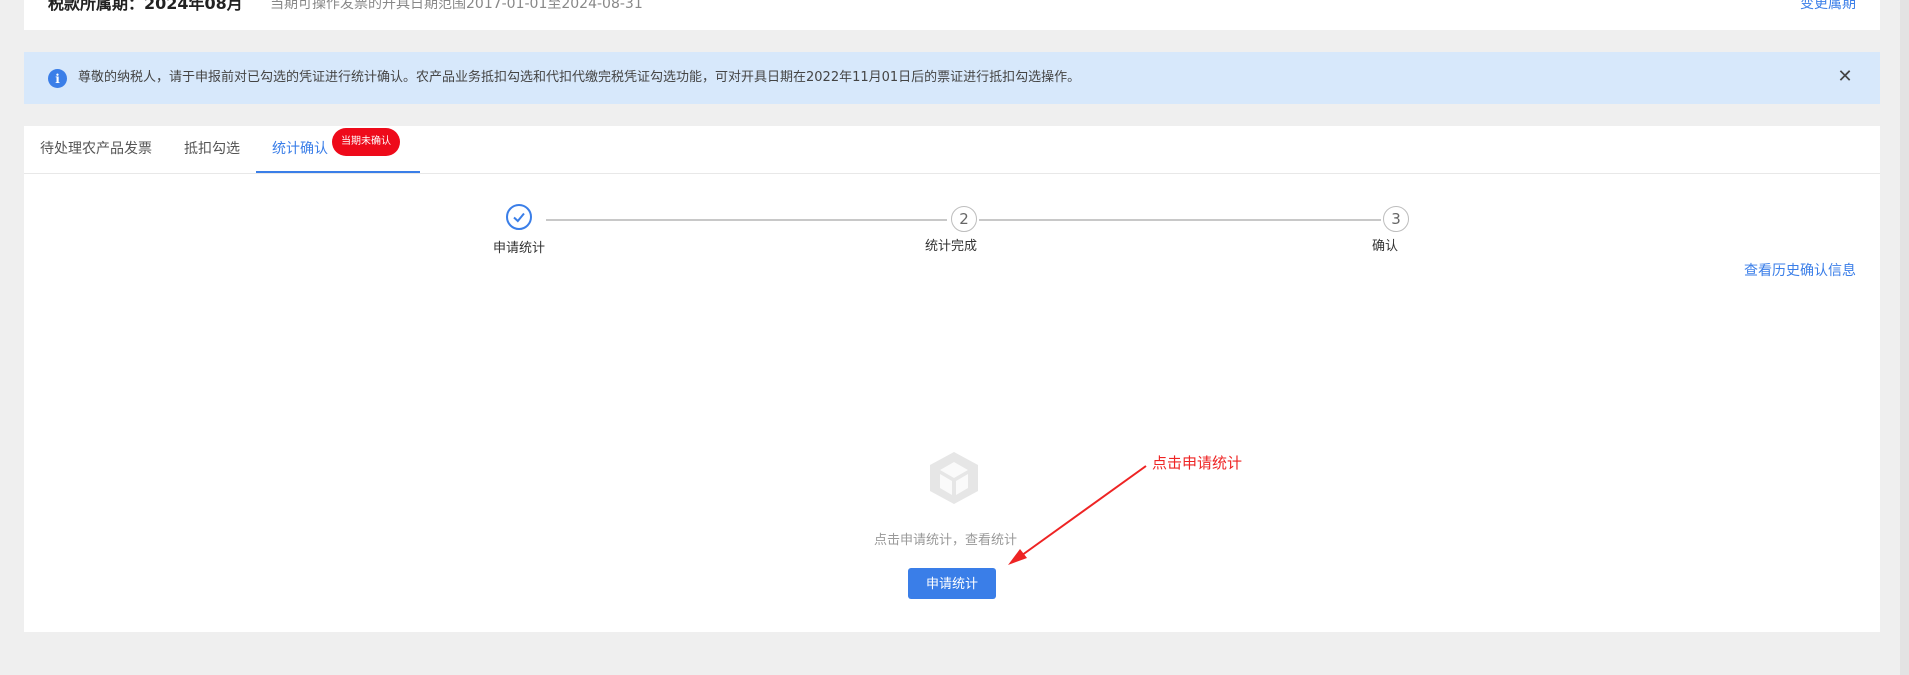 The image size is (1909, 675). What do you see at coordinates (946, 540) in the screenshot?
I see `empty-state-text: 点击申请统计，查看统计` at bounding box center [946, 540].